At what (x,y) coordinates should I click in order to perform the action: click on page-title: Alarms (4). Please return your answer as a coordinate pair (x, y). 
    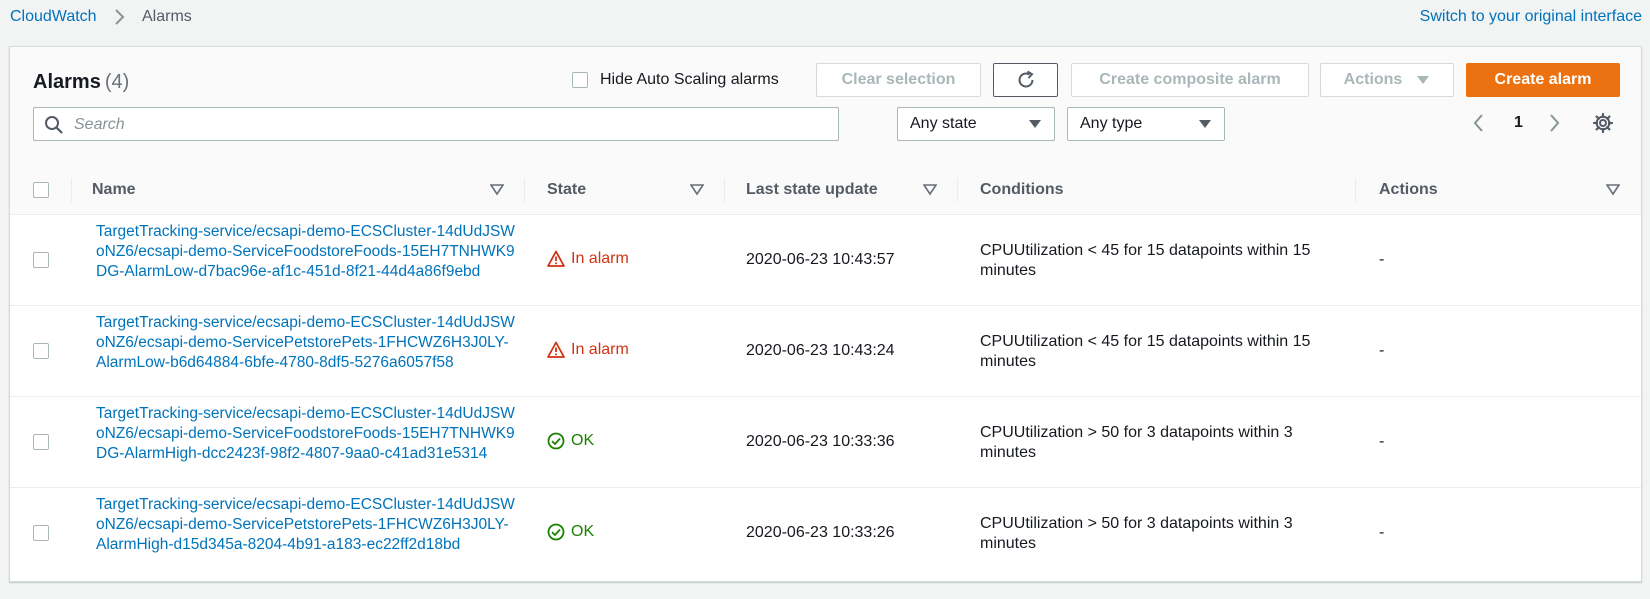
    Looking at the image, I should click on (81, 82).